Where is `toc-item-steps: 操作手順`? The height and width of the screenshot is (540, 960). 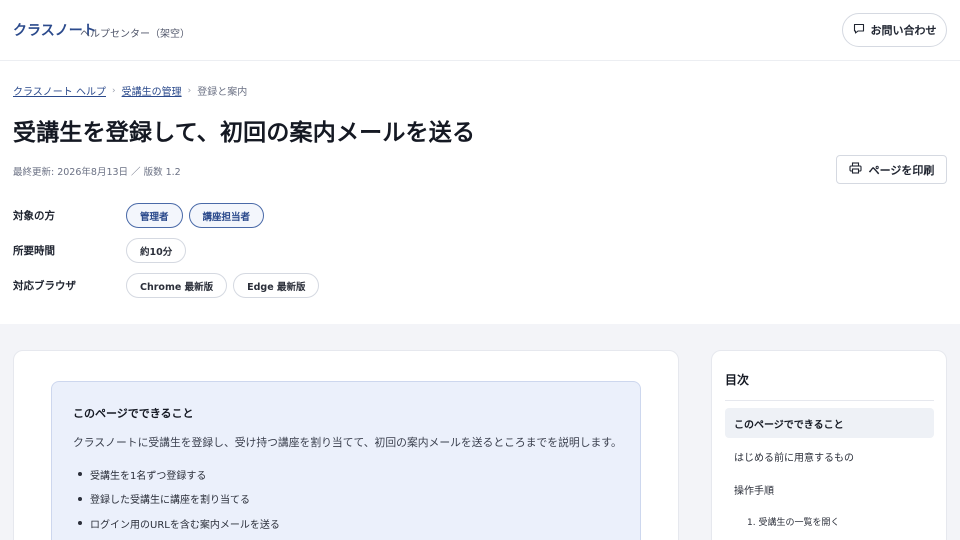
toc-item-steps: 操作手順 is located at coordinates (829, 489).